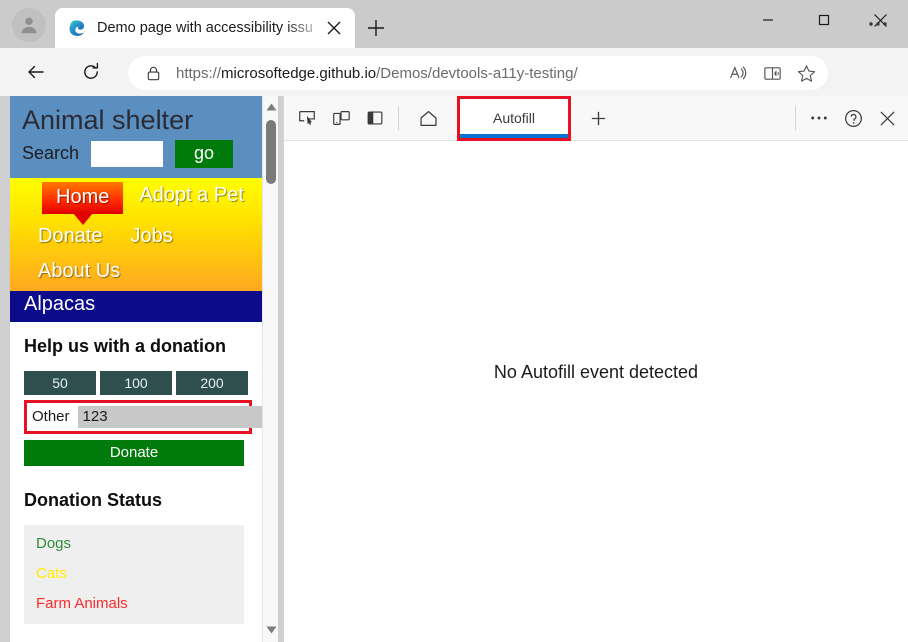 The height and width of the screenshot is (642, 908). What do you see at coordinates (375, 118) in the screenshot?
I see `dock-side-icon` at bounding box center [375, 118].